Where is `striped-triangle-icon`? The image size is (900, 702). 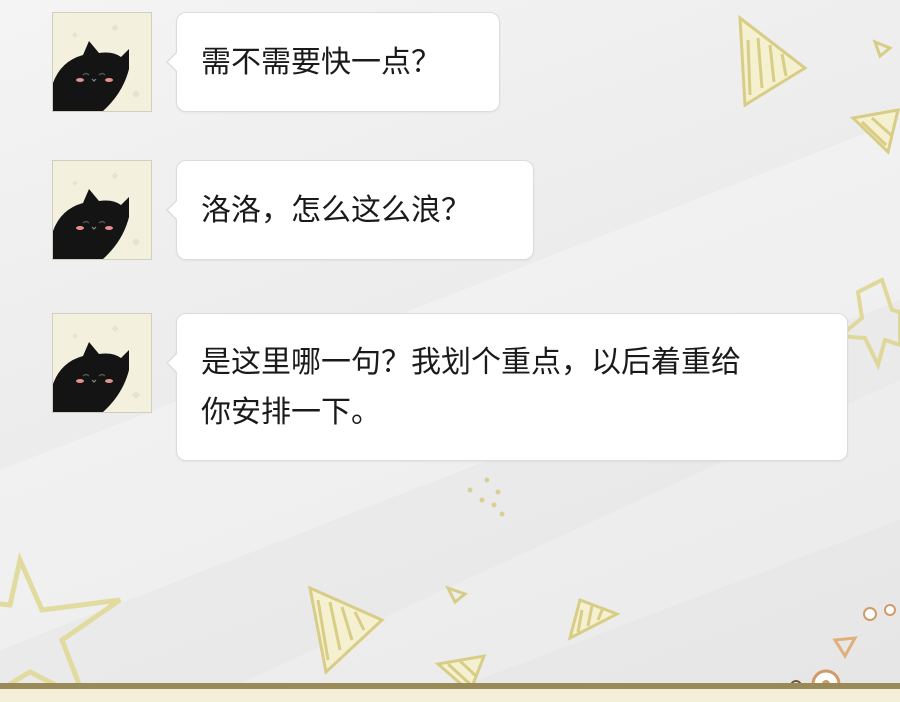 striped-triangle-icon is located at coordinates (773, 61).